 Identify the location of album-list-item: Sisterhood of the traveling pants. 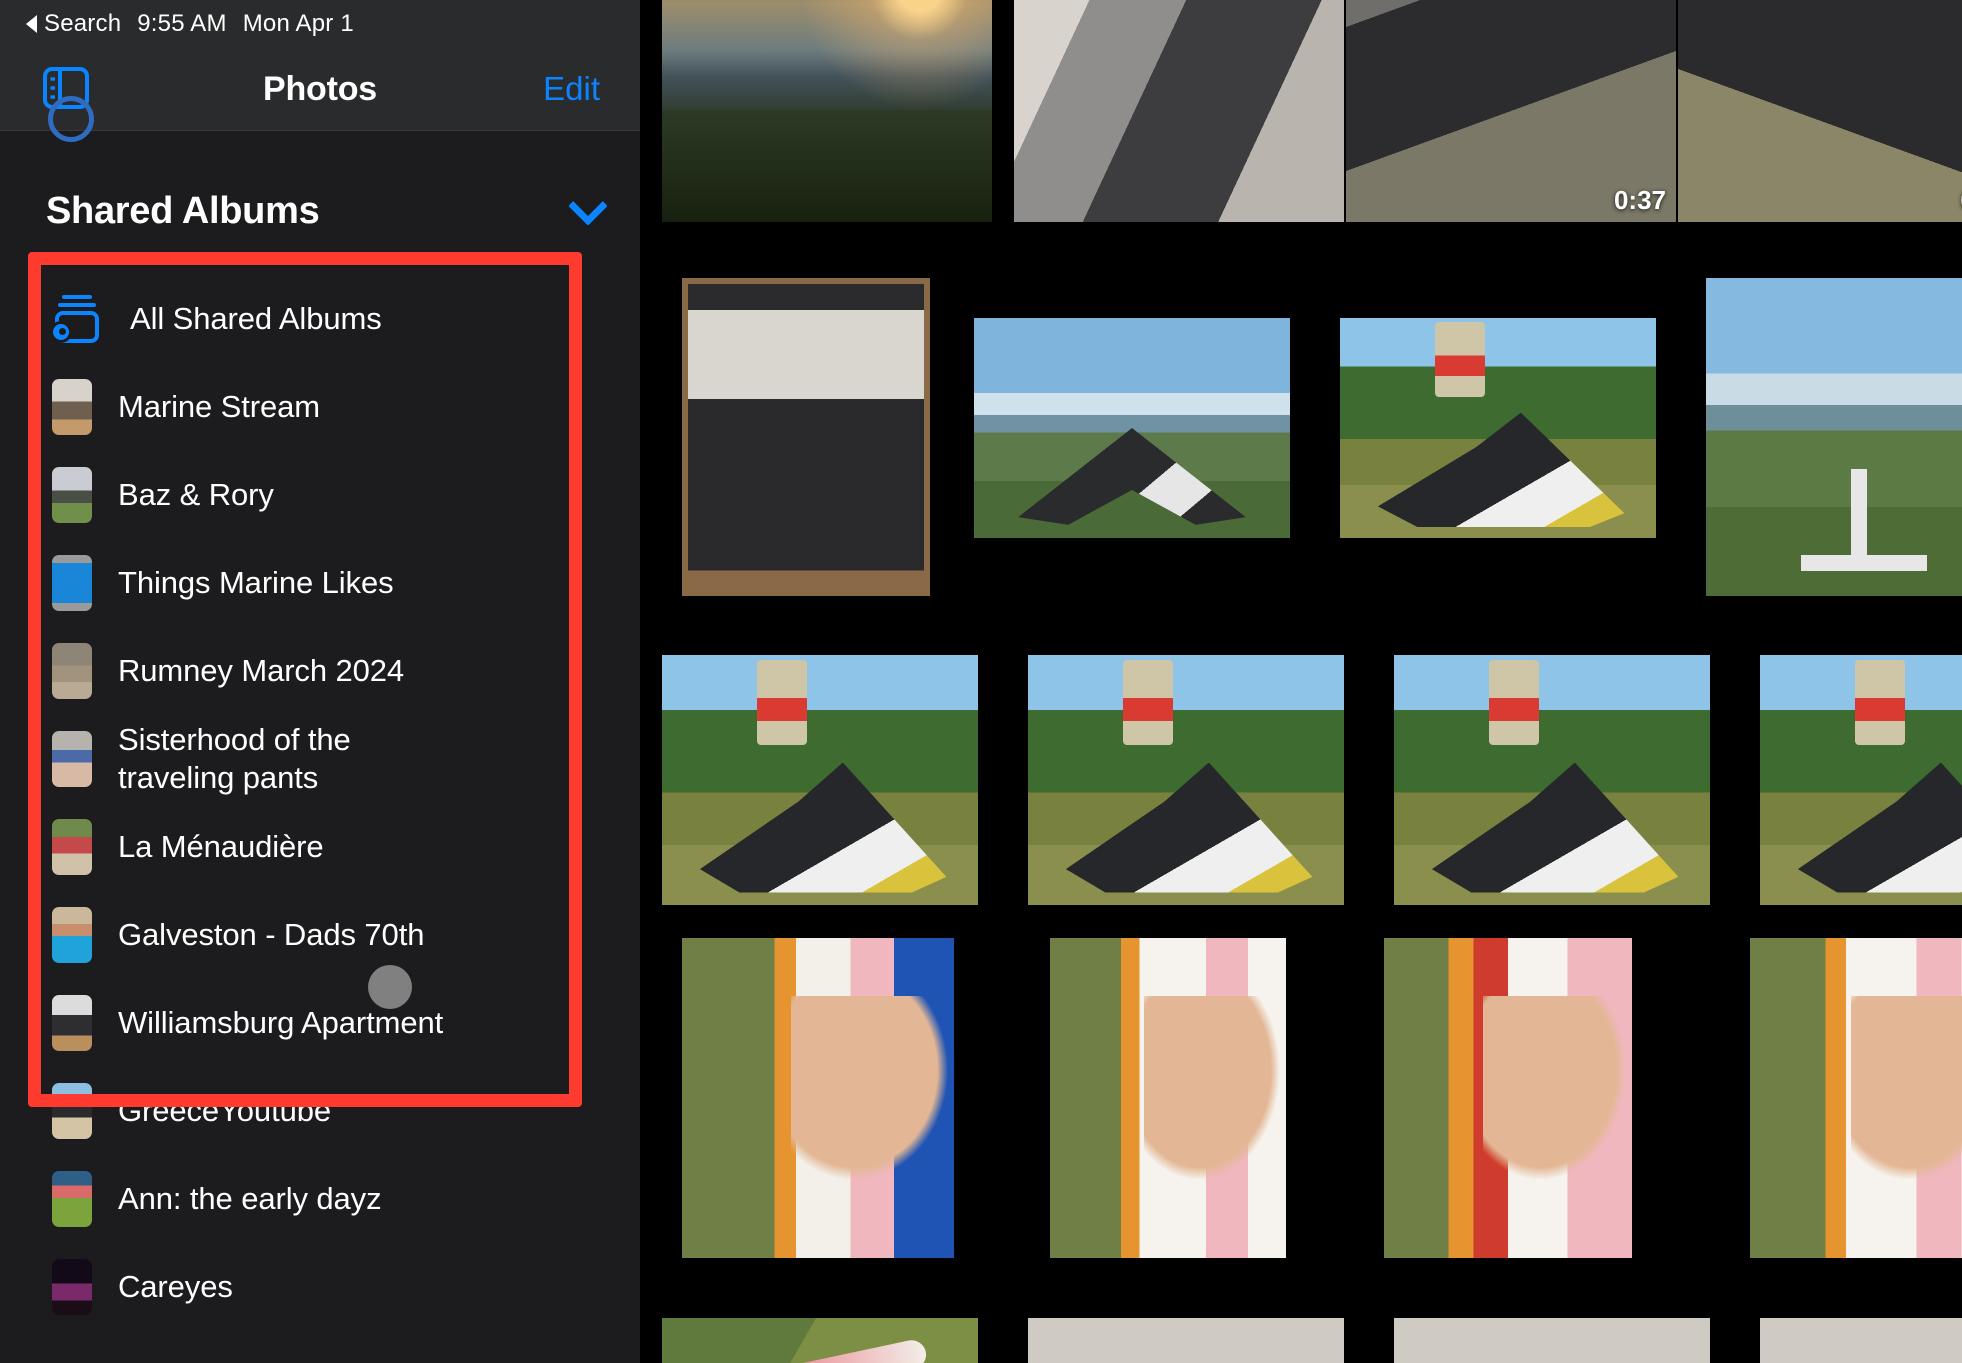
(320, 759).